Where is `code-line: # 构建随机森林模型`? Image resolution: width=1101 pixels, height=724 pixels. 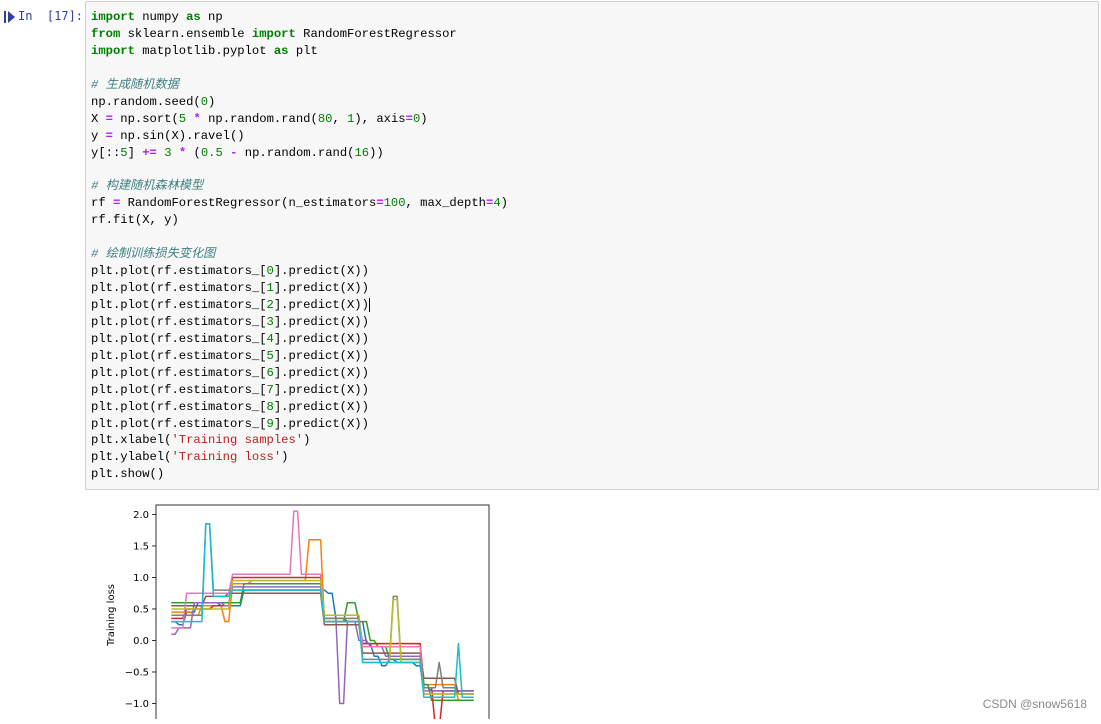
code-line: # 构建随机森林模型 is located at coordinates (299, 186).